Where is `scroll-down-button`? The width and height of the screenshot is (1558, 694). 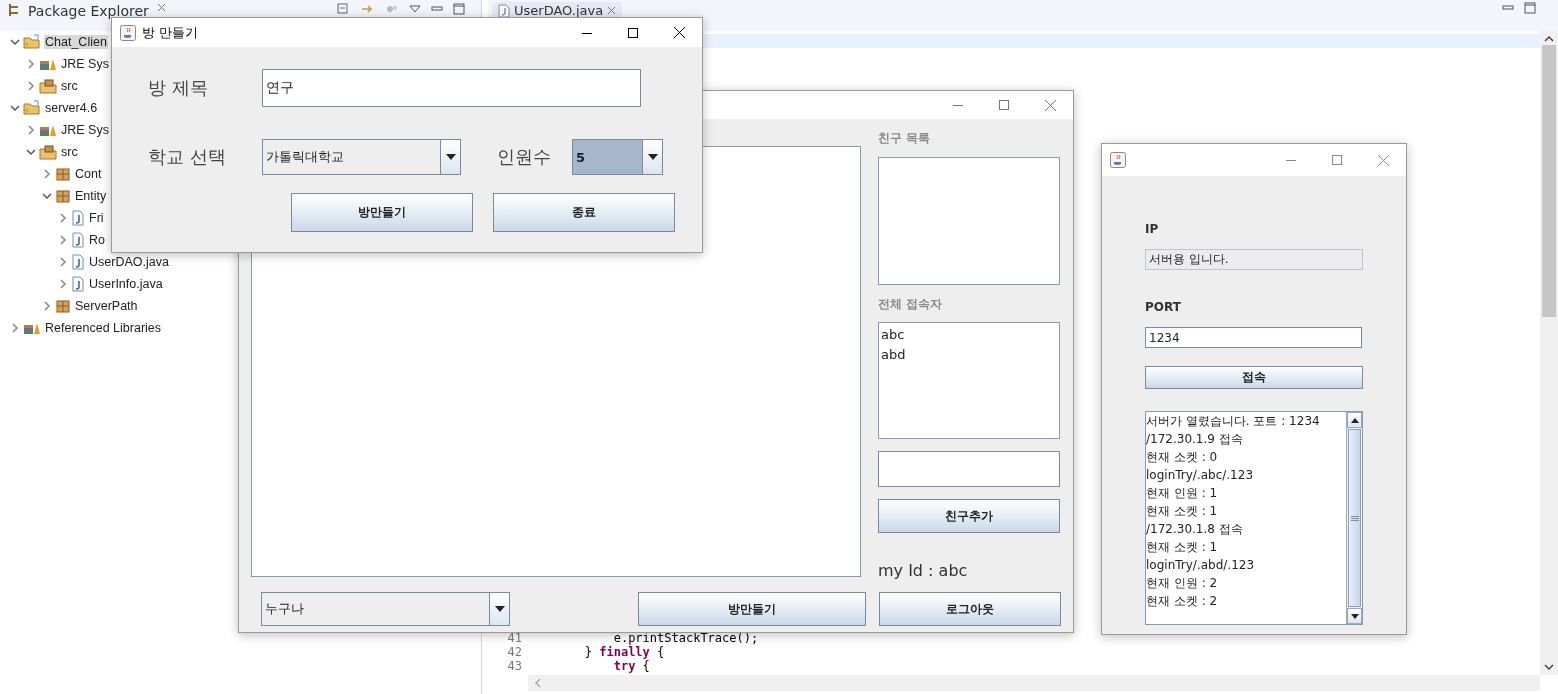 scroll-down-button is located at coordinates (1354, 616).